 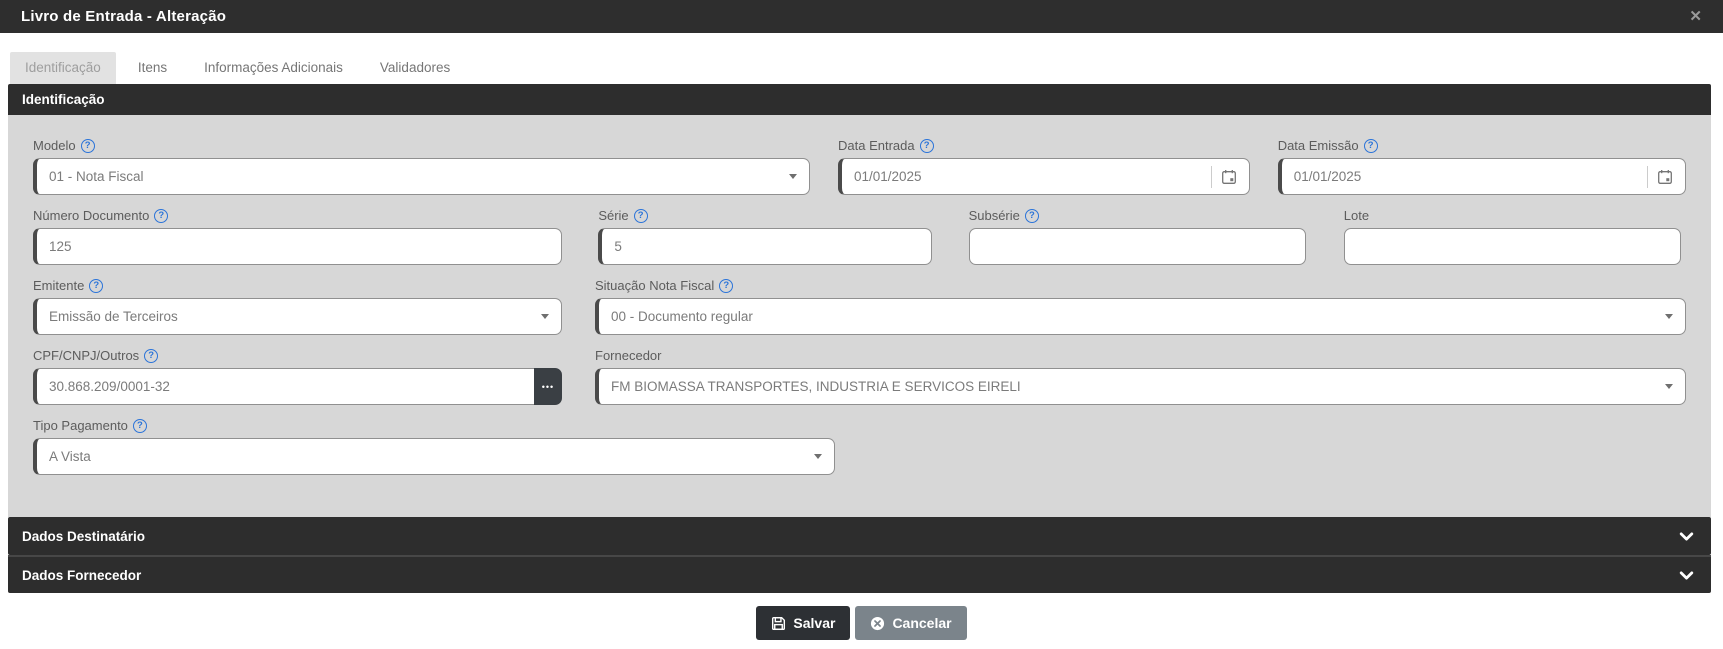 I want to click on tab-informacoes-adicionais: Informações Adicionais, so click(x=273, y=68).